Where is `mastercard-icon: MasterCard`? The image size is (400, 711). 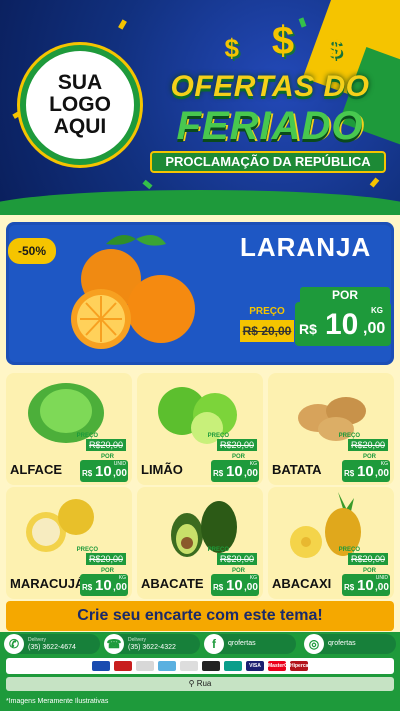
mastercard-icon: MasterCard is located at coordinates (282, 666).